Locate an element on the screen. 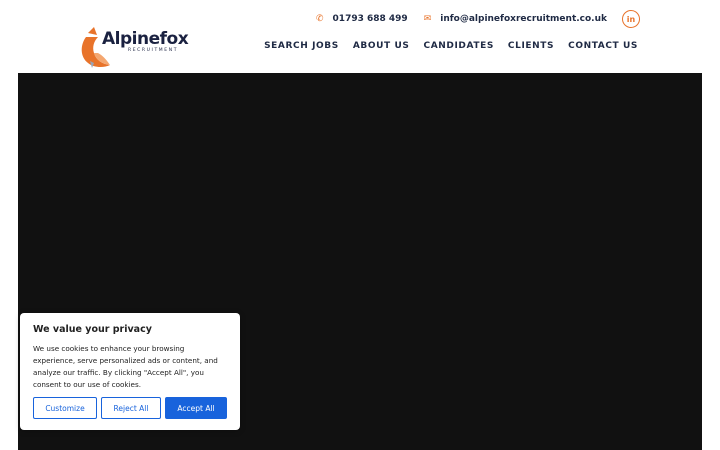 This screenshot has height=450, width=720. nav-about-us: ABOUT US is located at coordinates (381, 46).